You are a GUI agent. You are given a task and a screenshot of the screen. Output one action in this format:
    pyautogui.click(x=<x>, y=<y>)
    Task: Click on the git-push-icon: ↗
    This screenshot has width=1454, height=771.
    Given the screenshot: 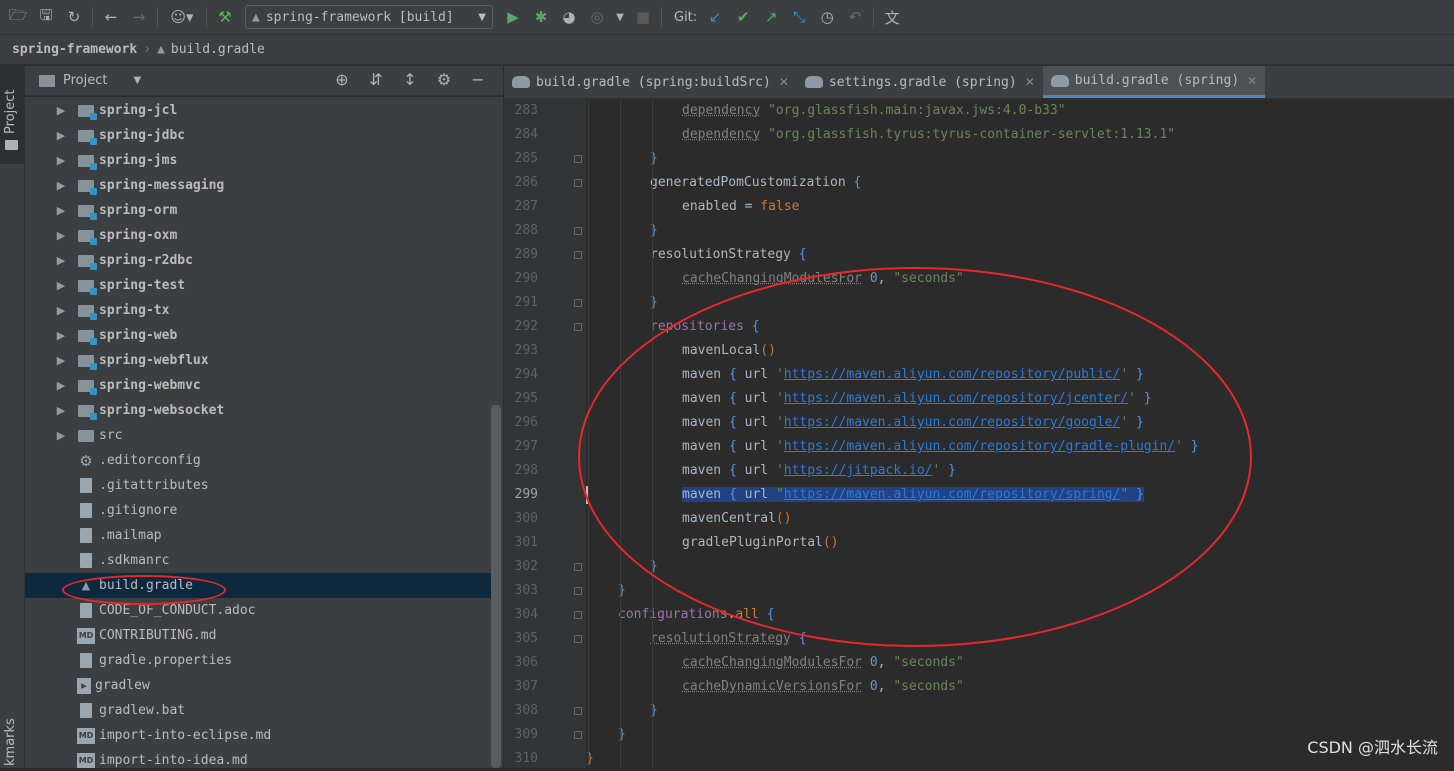 What is the action you would take?
    pyautogui.click(x=771, y=17)
    